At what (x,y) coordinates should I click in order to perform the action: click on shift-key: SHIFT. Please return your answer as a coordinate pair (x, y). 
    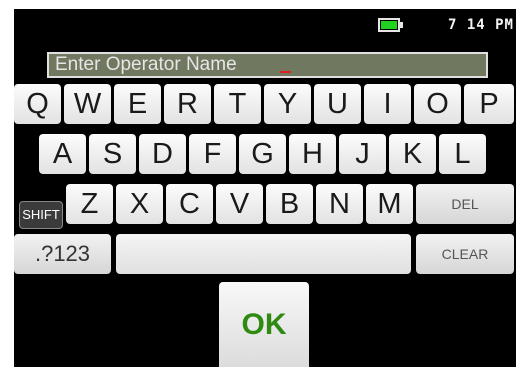
    Looking at the image, I should click on (41, 215).